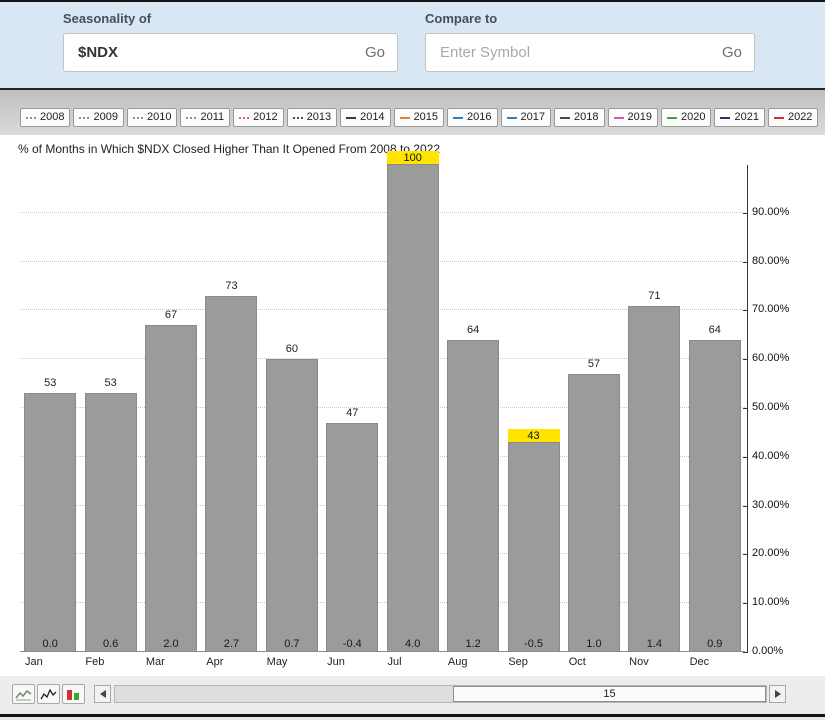  I want to click on y-axis-label: 80.00%, so click(771, 260).